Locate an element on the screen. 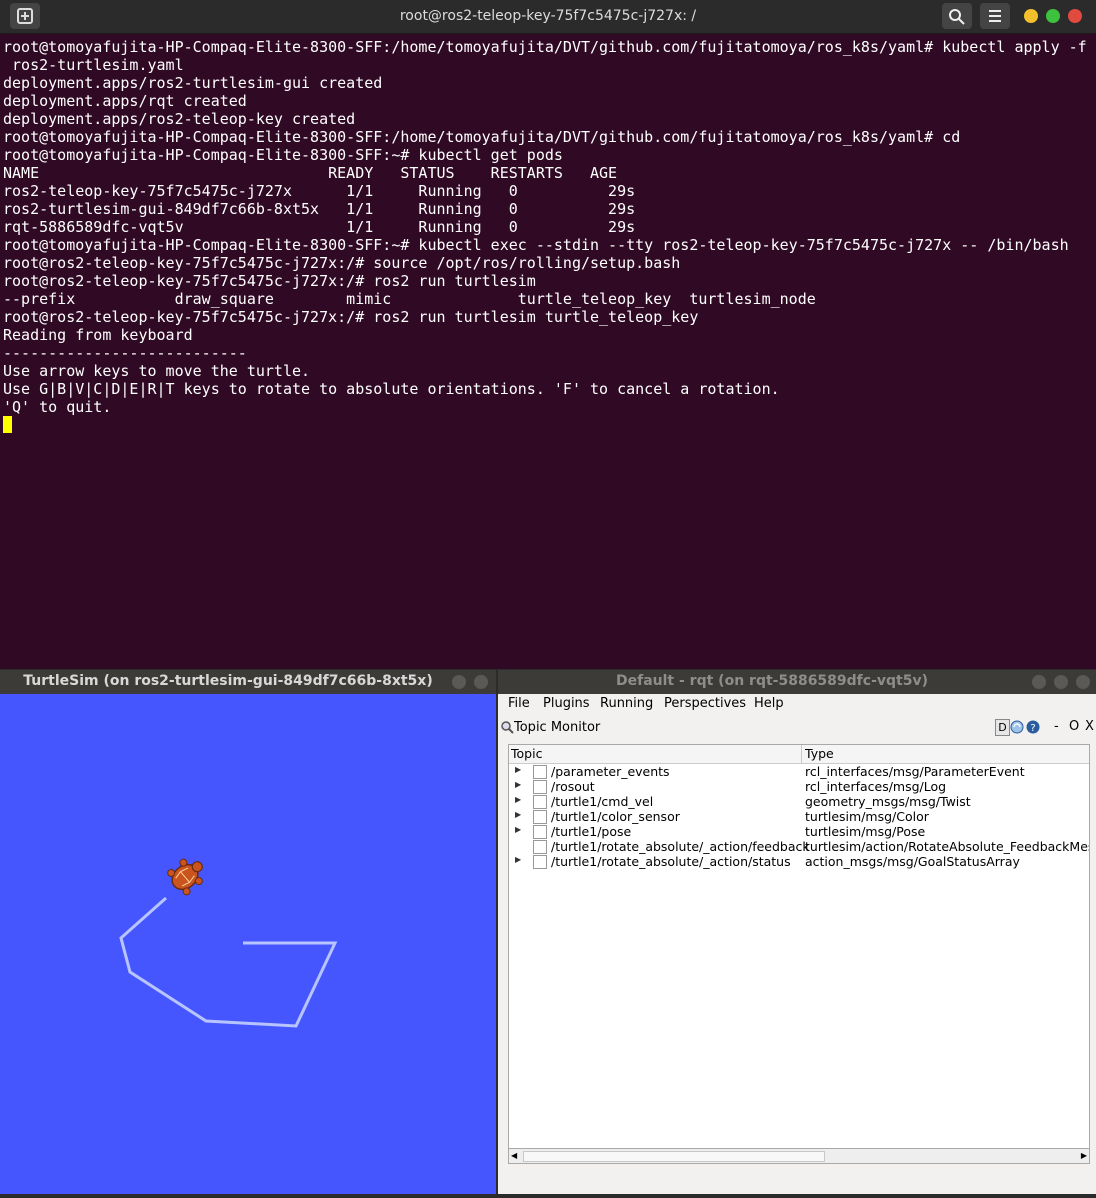  scroll-left-icon: ◀ is located at coordinates (514, 1155).